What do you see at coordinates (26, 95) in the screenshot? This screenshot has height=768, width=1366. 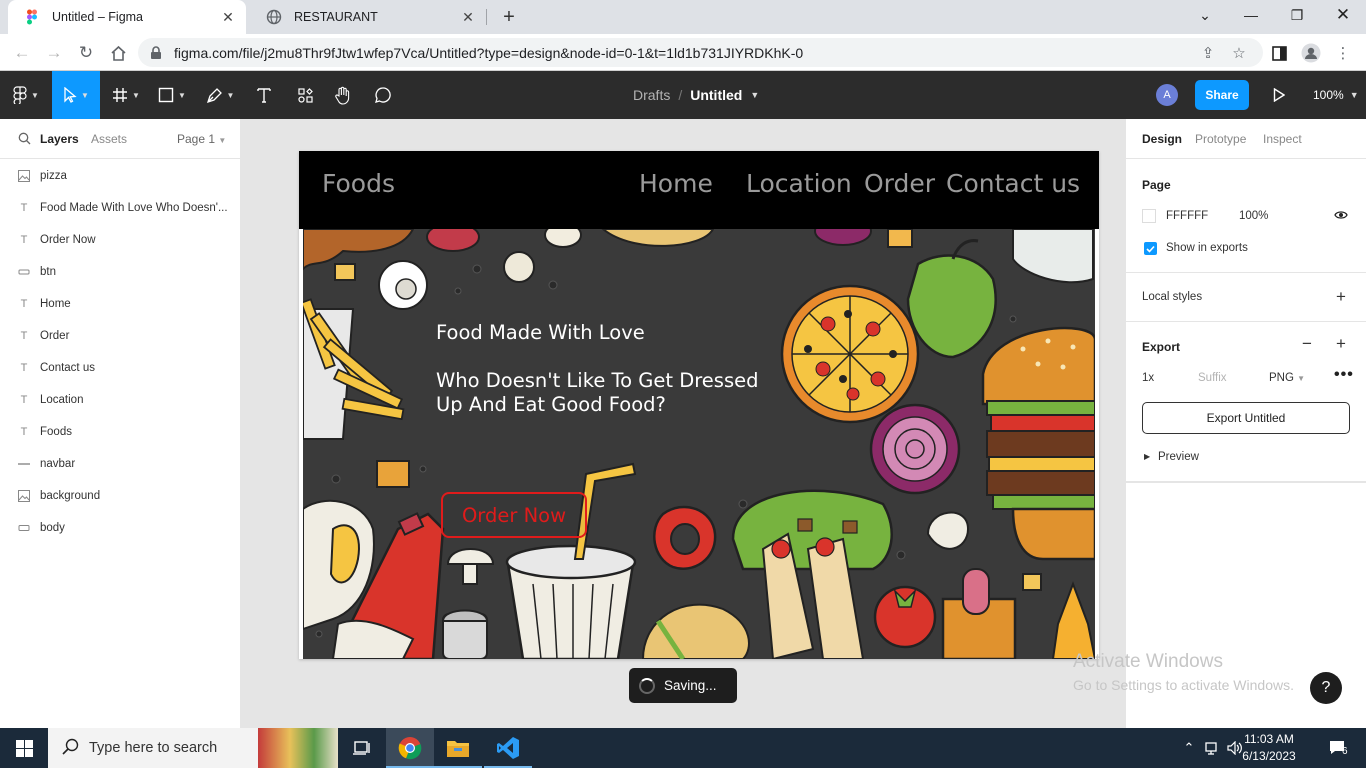 I see `main-menu-button: ▼` at bounding box center [26, 95].